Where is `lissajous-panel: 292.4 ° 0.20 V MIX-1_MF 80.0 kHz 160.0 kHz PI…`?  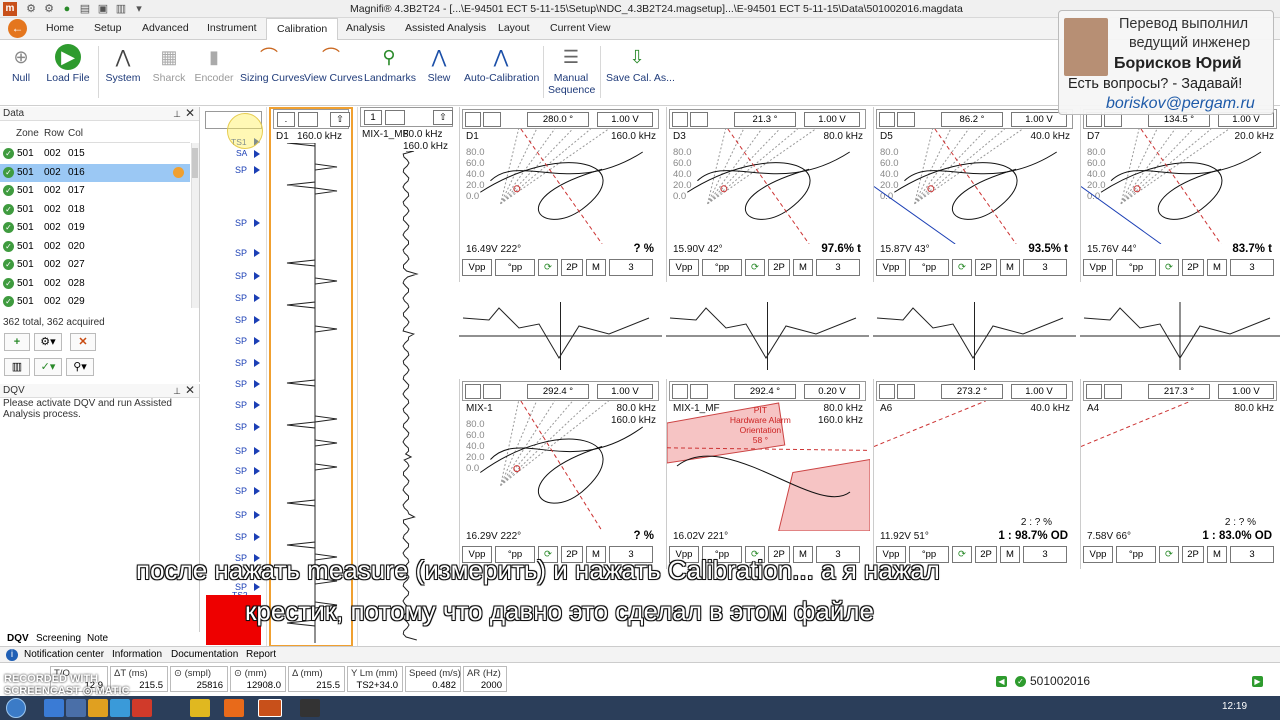 lissajous-panel: 292.4 ° 0.20 V MIX-1_MF 80.0 kHz 160.0 kHz PI… is located at coordinates (768, 474).